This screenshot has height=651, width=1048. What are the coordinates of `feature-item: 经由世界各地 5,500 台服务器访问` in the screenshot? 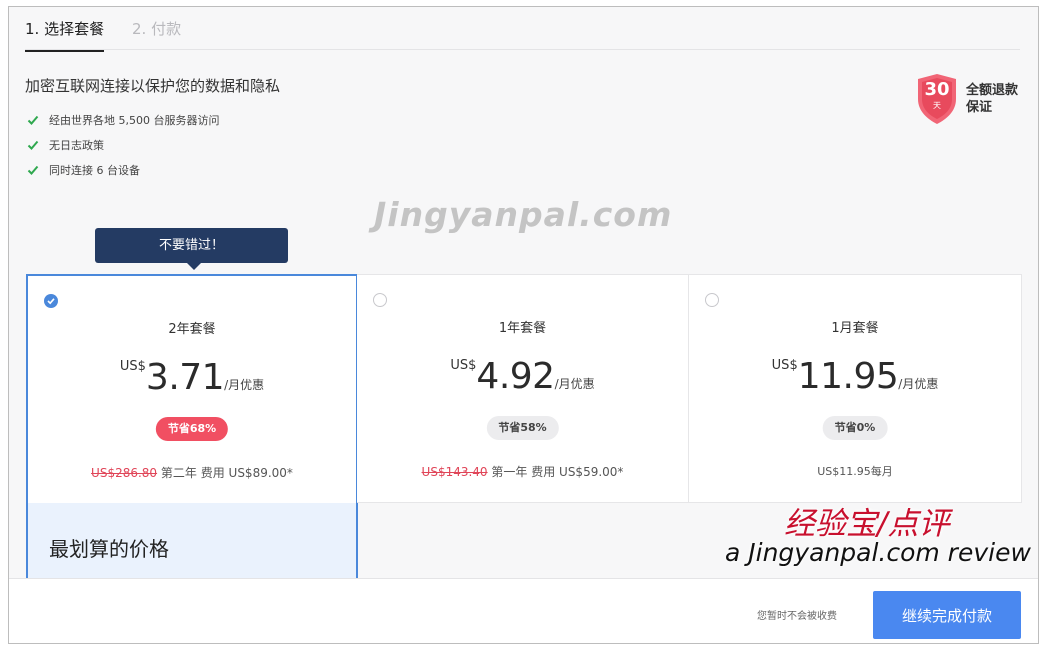 It's located at (123, 119).